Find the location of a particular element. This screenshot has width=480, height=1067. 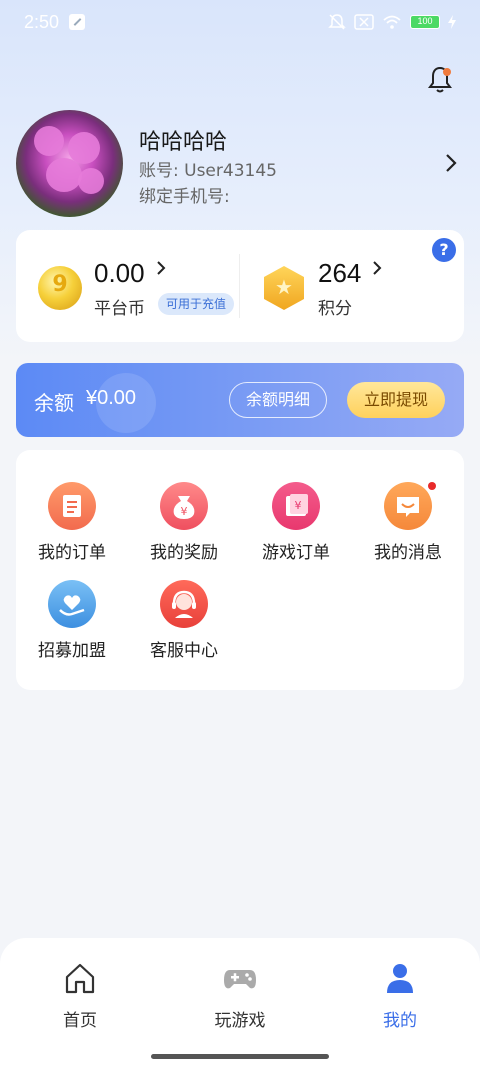

no-sim-icon is located at coordinates (364, 22).